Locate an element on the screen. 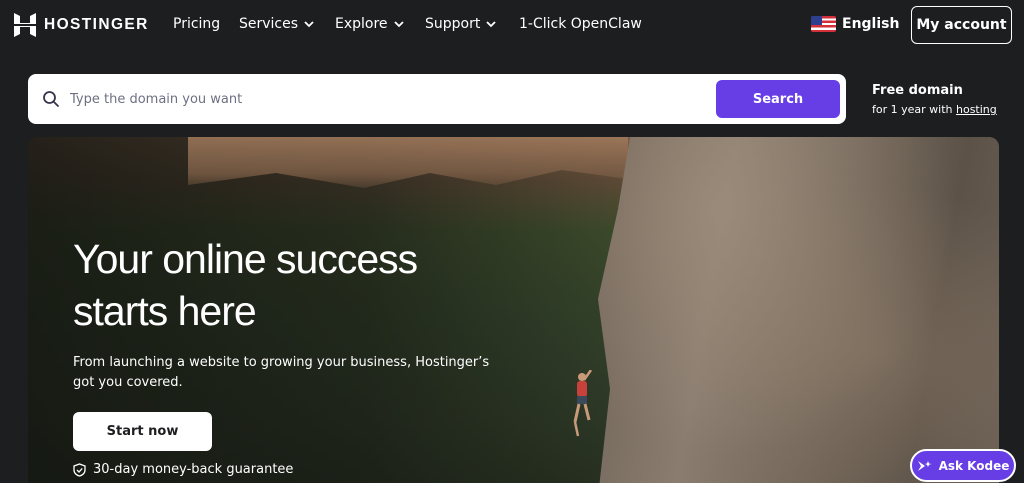 Image resolution: width=1024 pixels, height=483 pixels. shield-check-icon is located at coordinates (79, 469).